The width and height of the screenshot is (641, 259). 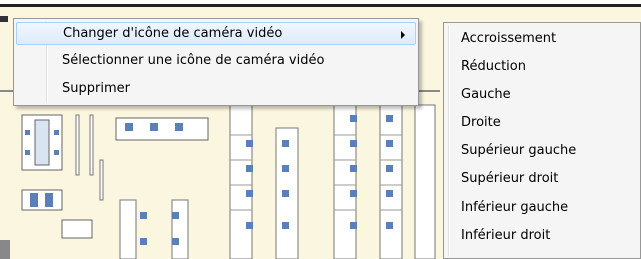 I want to click on menu-item-change-camera-icon: Changer d'icône de caméra vidéo, so click(x=216, y=33).